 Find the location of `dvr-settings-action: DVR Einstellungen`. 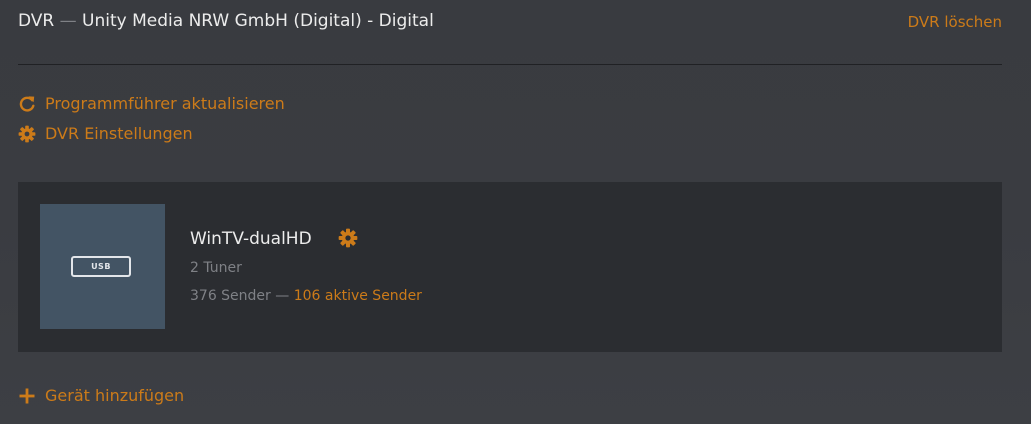

dvr-settings-action: DVR Einstellungen is located at coordinates (105, 133).